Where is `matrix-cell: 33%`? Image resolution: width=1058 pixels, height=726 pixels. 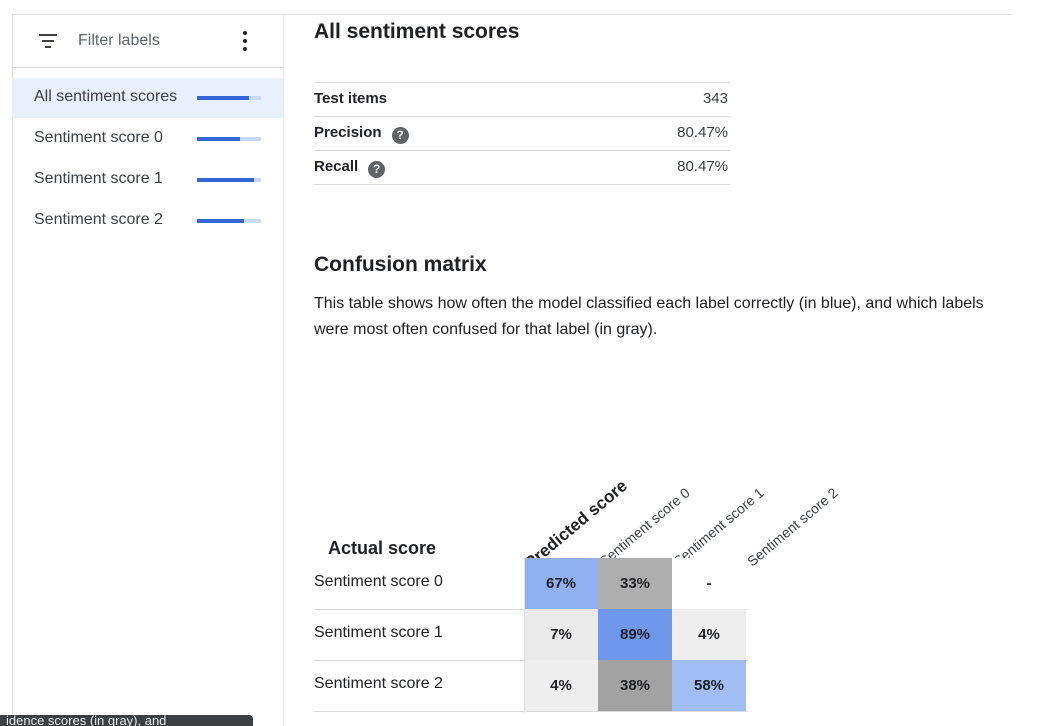
matrix-cell: 33% is located at coordinates (635, 583).